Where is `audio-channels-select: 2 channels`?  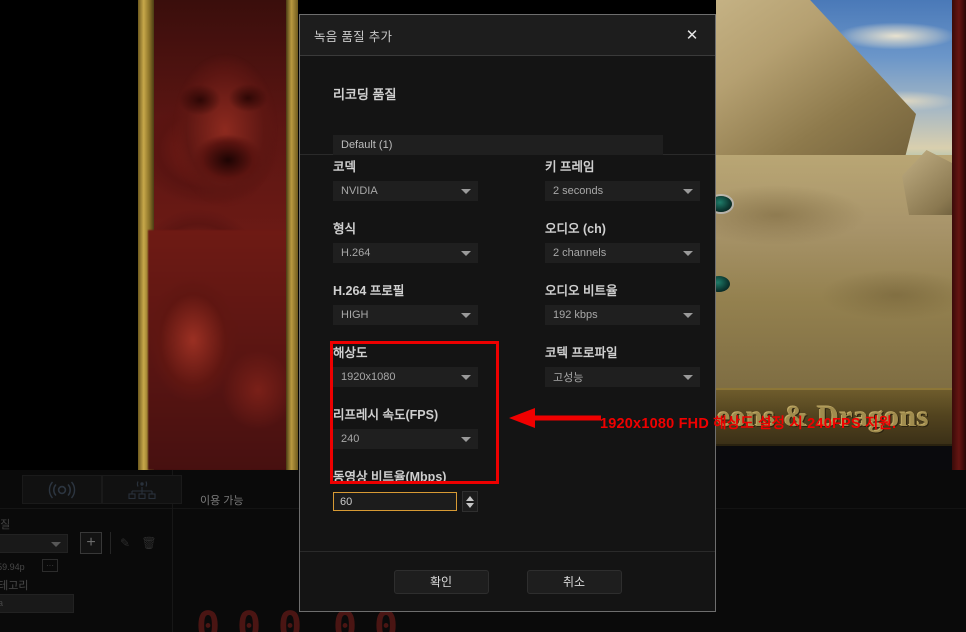
audio-channels-select: 2 channels is located at coordinates (622, 253).